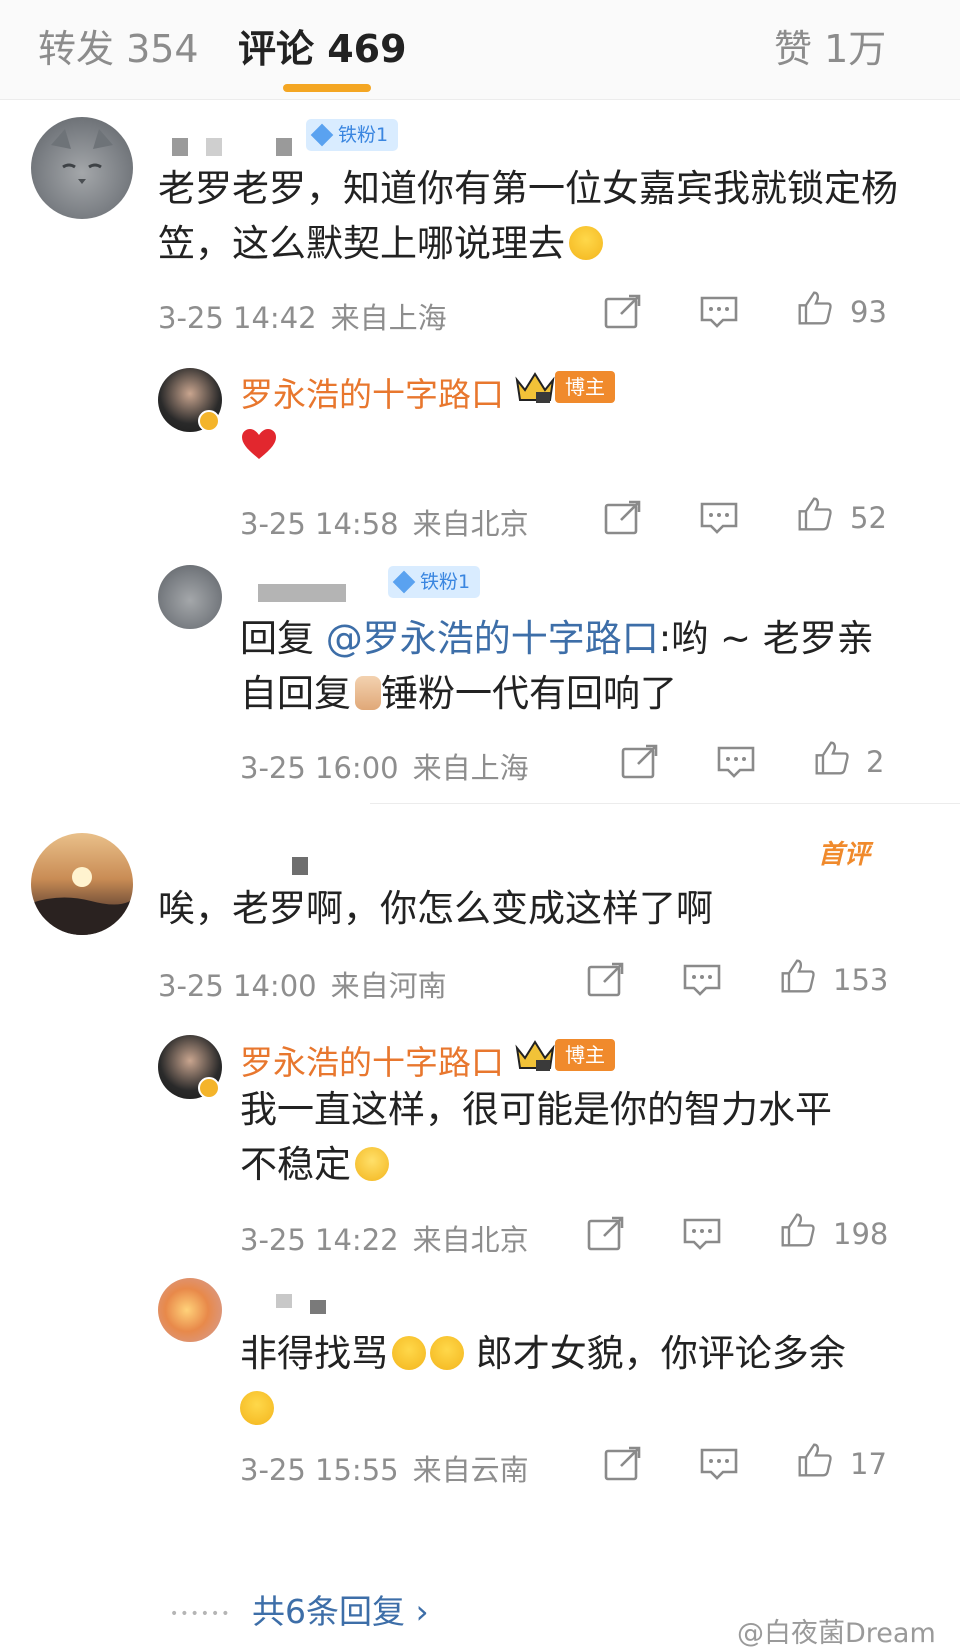 The height and width of the screenshot is (1647, 960). I want to click on reply-body: :哟 ~ 老罗亲, so click(766, 638).